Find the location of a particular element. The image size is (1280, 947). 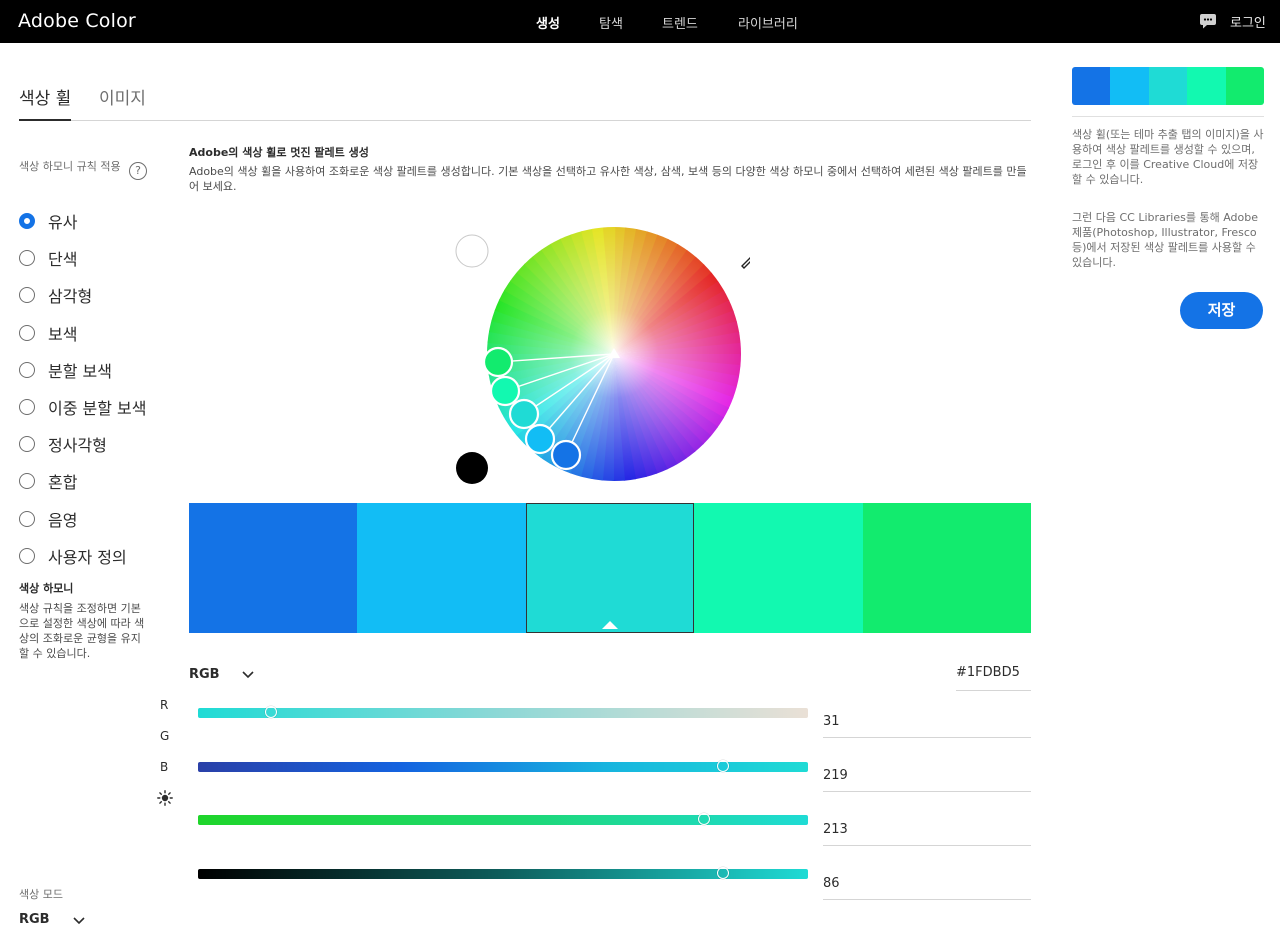

top-bar: Adobe Color 생성 탐색 트렌드 라이브러리 로그인 is located at coordinates (640, 21).